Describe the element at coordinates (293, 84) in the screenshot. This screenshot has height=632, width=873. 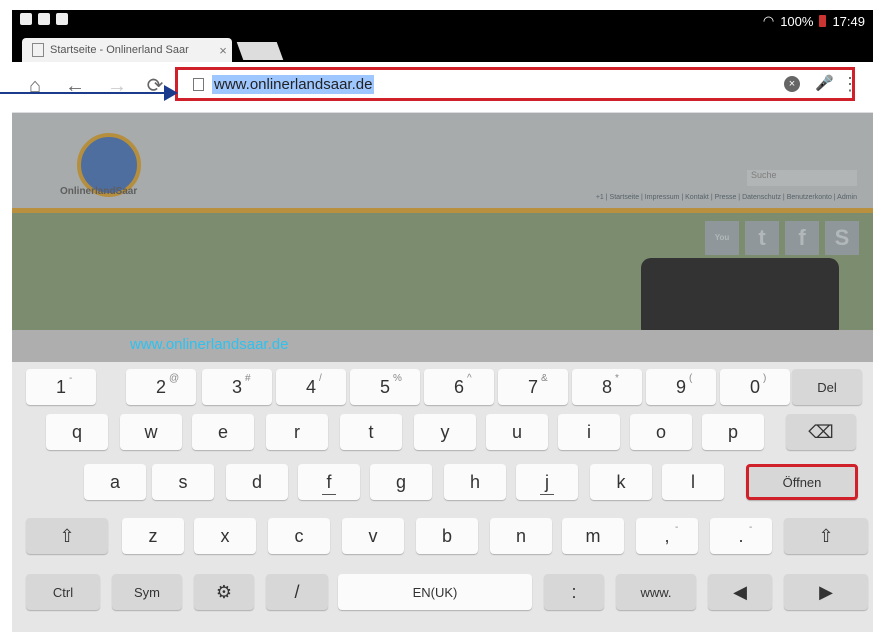
I see `url-text: www.onlinerlandsaar.de` at that location.